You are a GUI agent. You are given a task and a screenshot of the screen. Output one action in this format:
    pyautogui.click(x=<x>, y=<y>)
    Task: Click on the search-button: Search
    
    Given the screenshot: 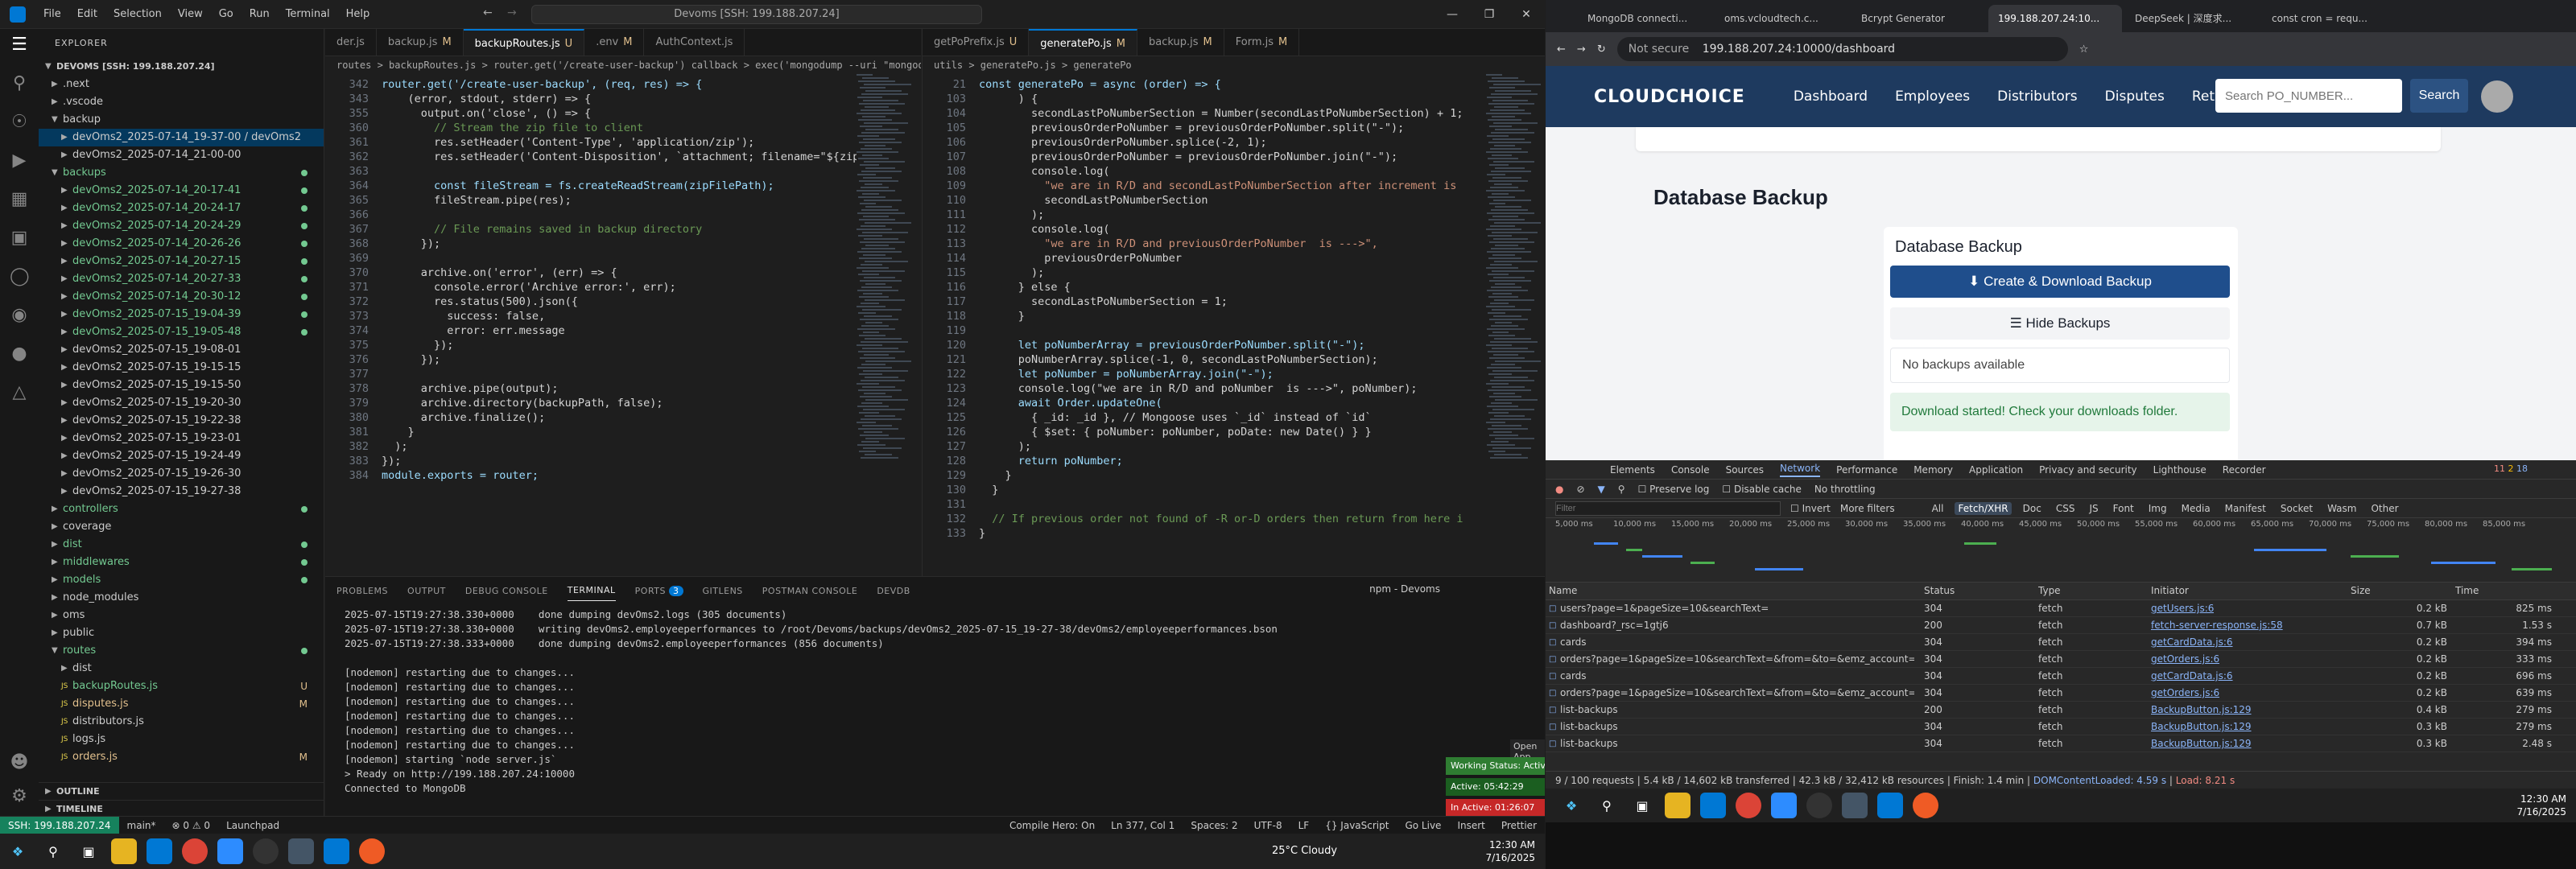 What is the action you would take?
    pyautogui.click(x=2439, y=96)
    